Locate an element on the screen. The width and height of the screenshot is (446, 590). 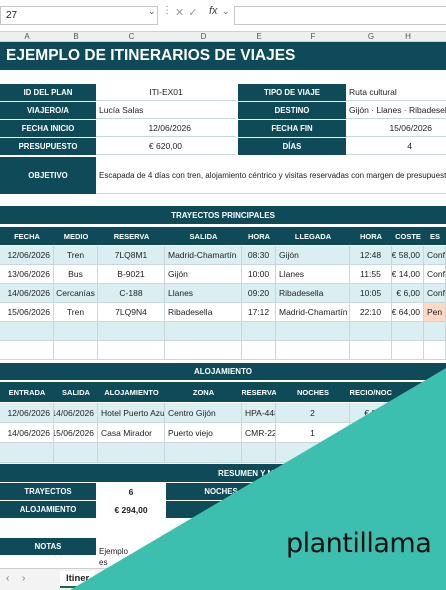
alojamiento-cell: Casa Mirador is located at coordinates (131, 433).